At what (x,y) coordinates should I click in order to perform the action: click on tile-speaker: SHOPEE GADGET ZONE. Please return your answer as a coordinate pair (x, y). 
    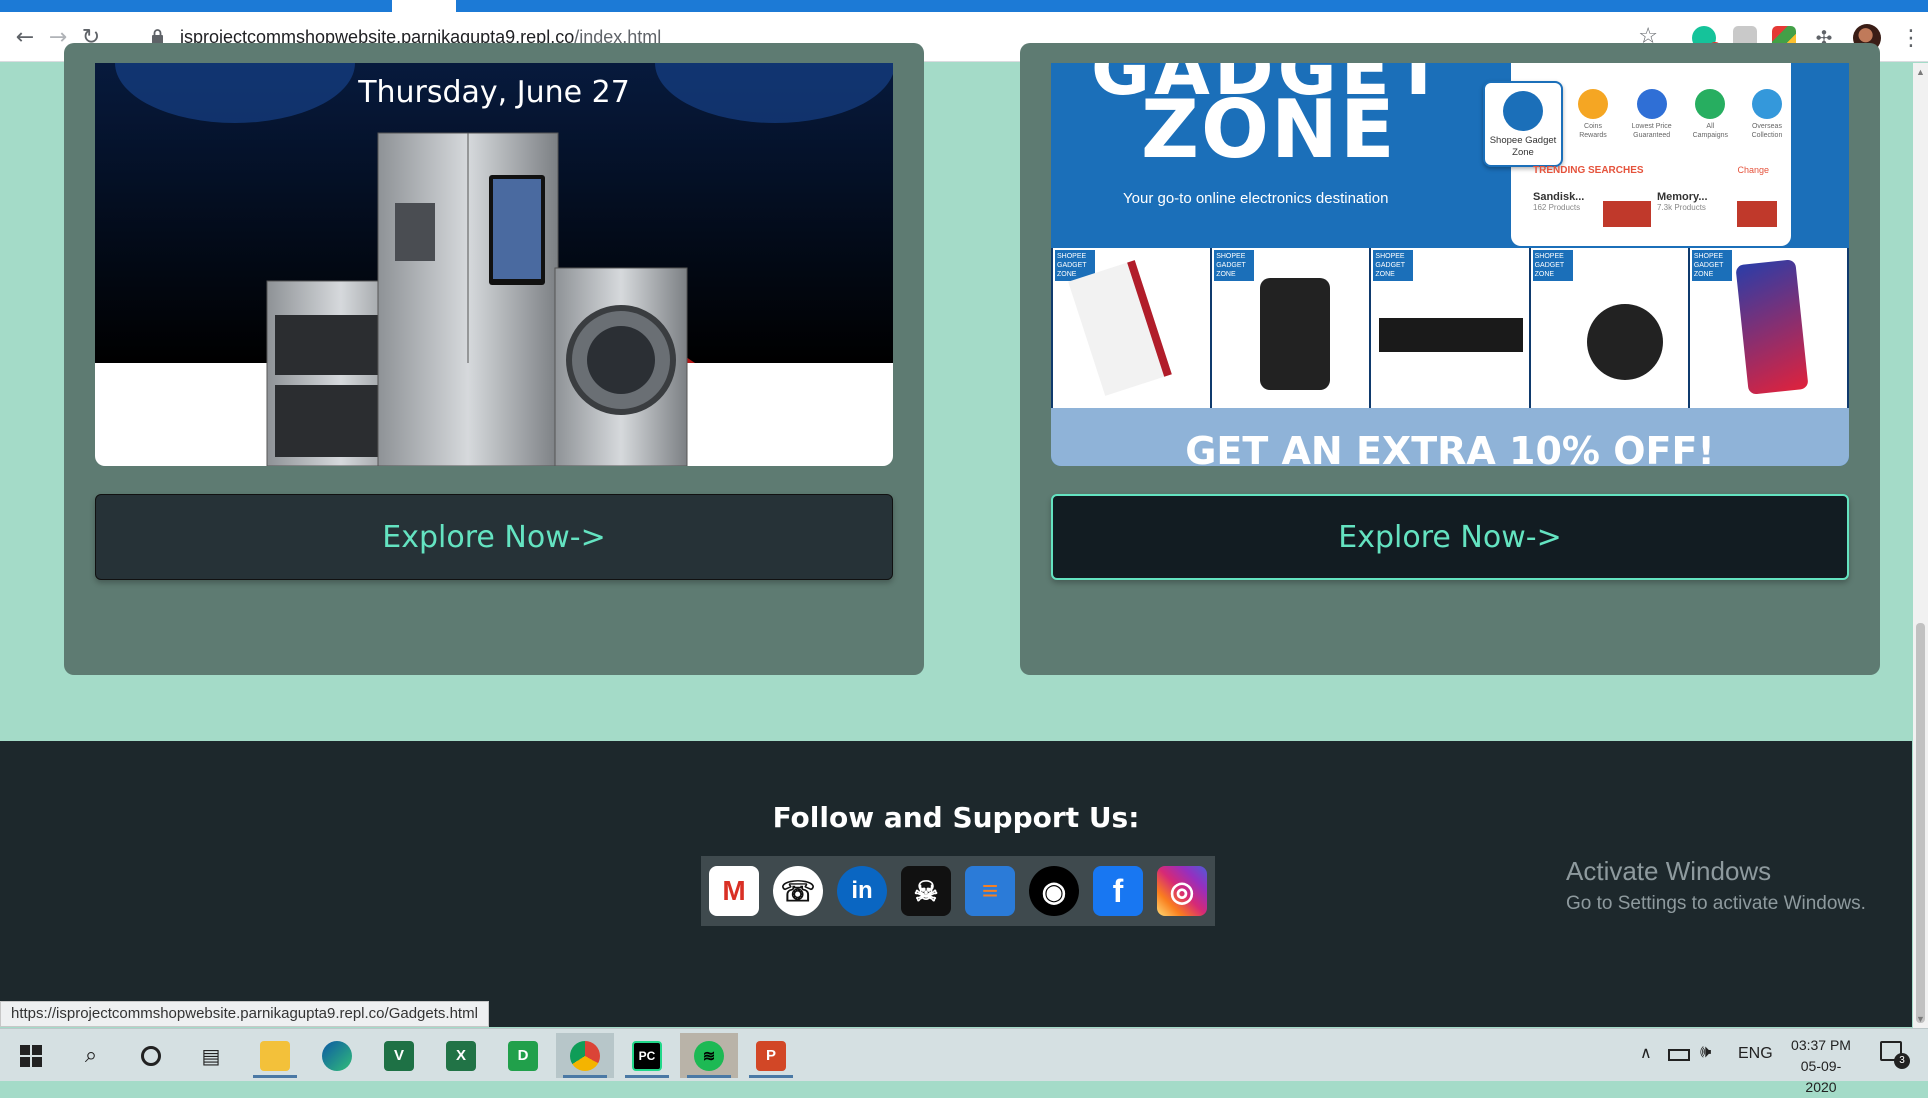
    Looking at the image, I should click on (1291, 328).